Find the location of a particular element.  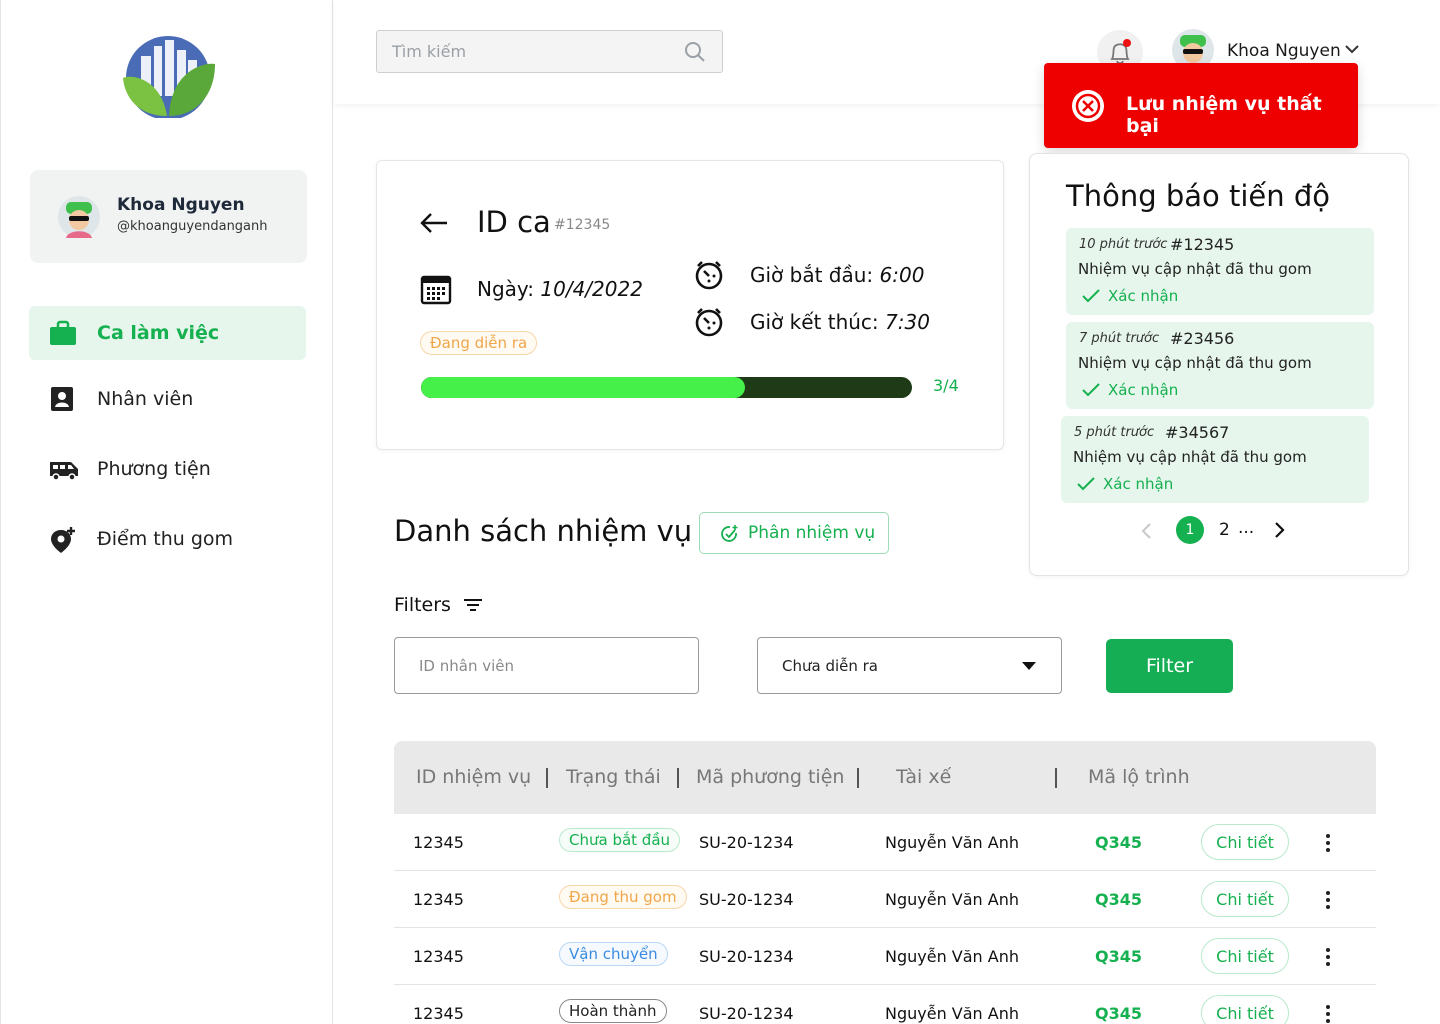

page-button: 2 is located at coordinates (1224, 530).